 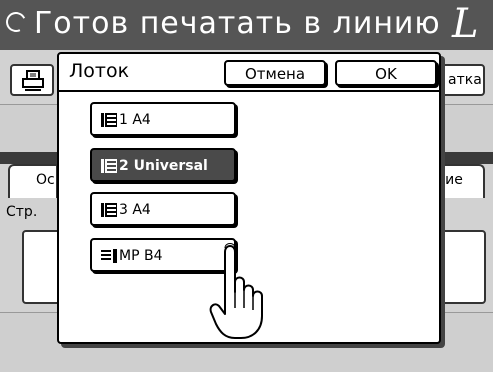 I want to click on tray-mp-label: MP B4, so click(x=141, y=256).